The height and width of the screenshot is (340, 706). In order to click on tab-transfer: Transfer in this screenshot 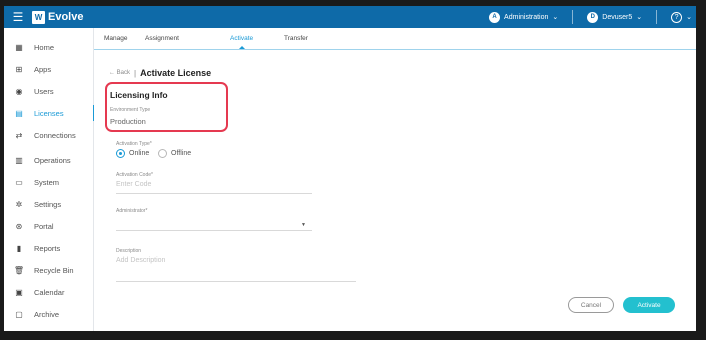, I will do `click(296, 38)`.